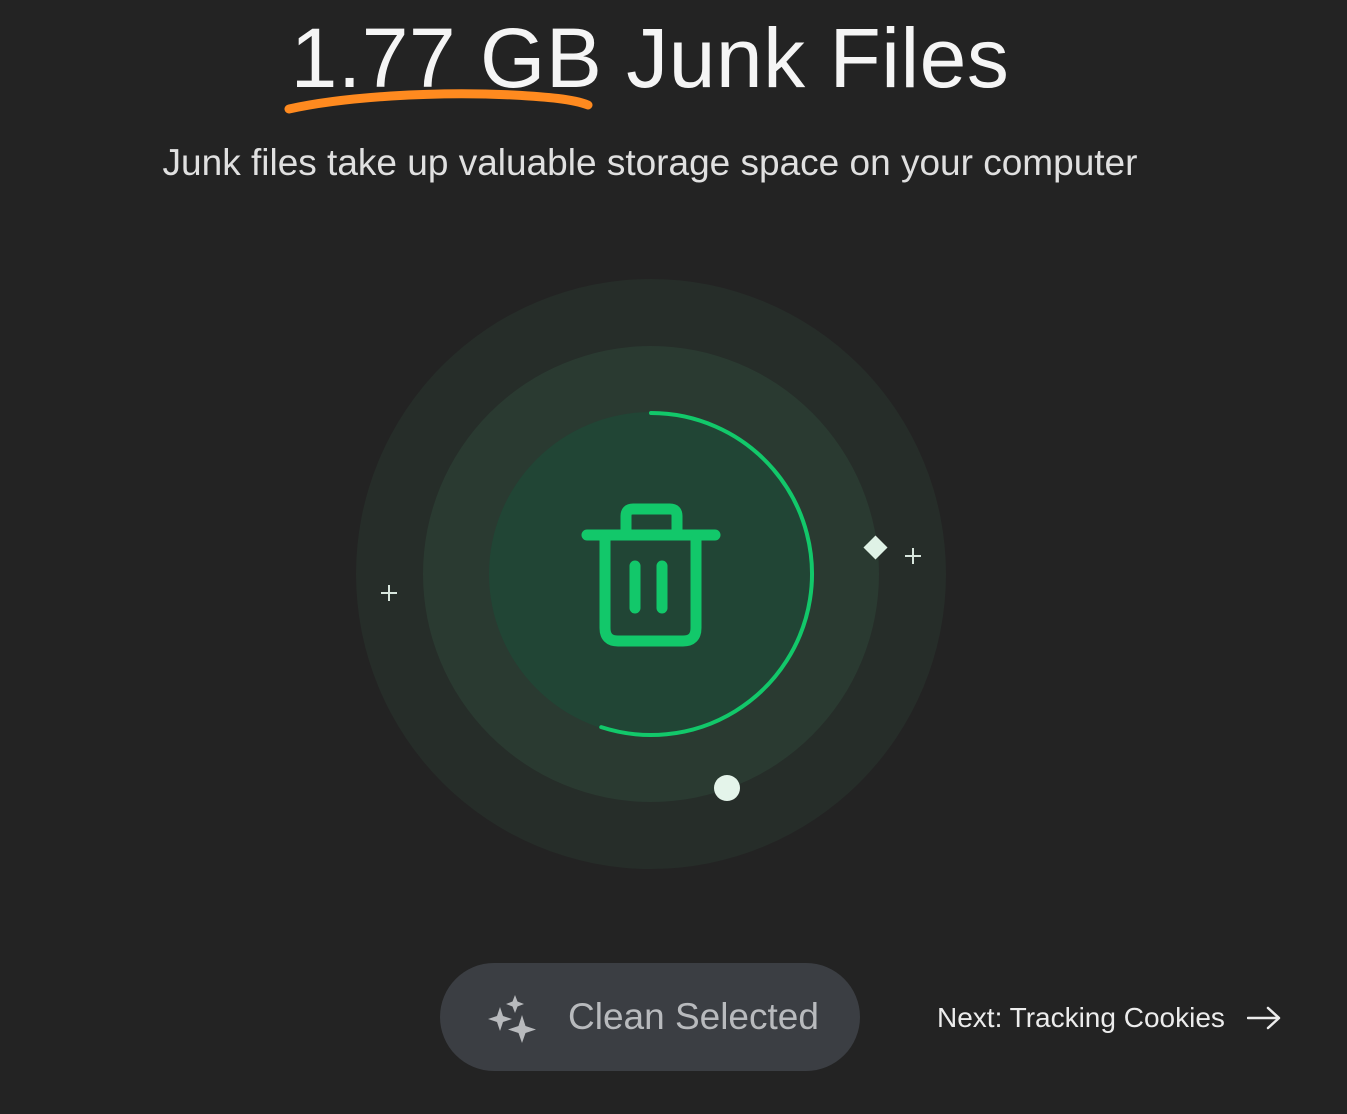 This screenshot has height=1114, width=1347. I want to click on next-tracking-cookies-link: Next: Tracking Cookies, so click(1109, 1018).